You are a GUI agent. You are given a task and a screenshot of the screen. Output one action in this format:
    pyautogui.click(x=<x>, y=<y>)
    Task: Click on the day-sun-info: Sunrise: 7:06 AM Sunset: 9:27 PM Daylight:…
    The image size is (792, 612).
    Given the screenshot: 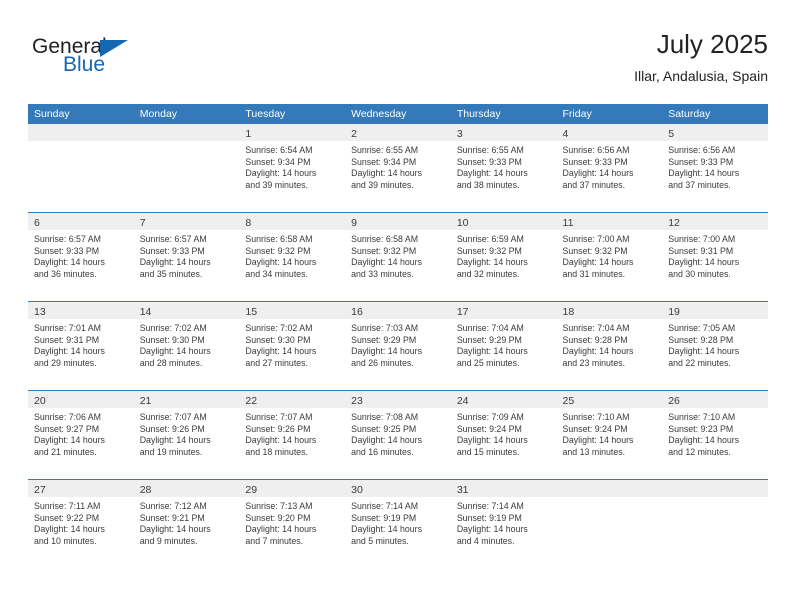 What is the action you would take?
    pyautogui.click(x=81, y=433)
    